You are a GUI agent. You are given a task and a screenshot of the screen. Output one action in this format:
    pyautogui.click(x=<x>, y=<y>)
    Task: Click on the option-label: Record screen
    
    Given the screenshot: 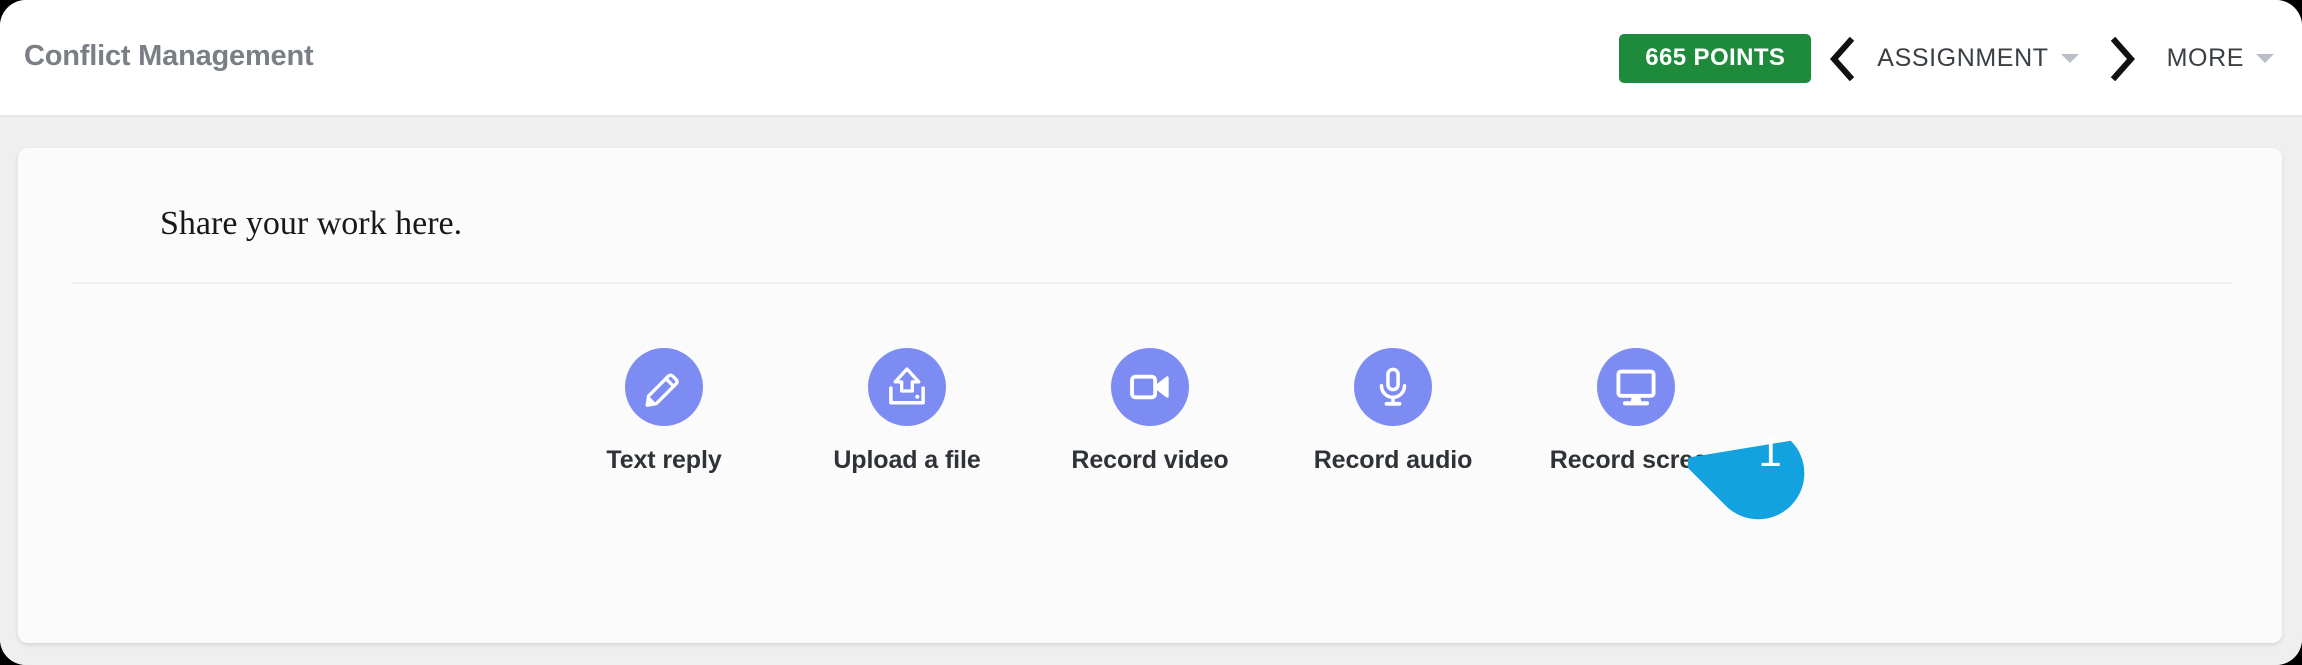 What is the action you would take?
    pyautogui.click(x=1636, y=460)
    